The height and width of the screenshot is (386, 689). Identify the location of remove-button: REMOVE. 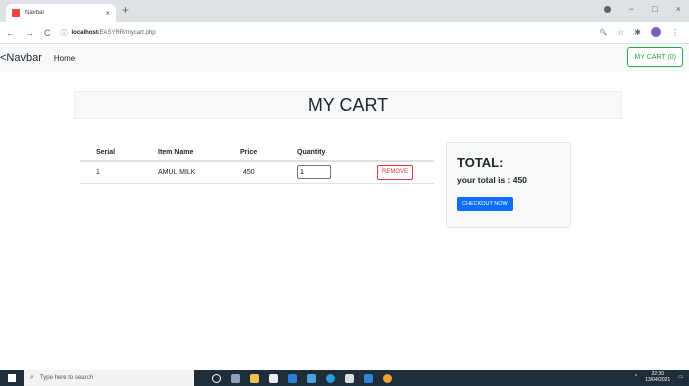
(395, 172).